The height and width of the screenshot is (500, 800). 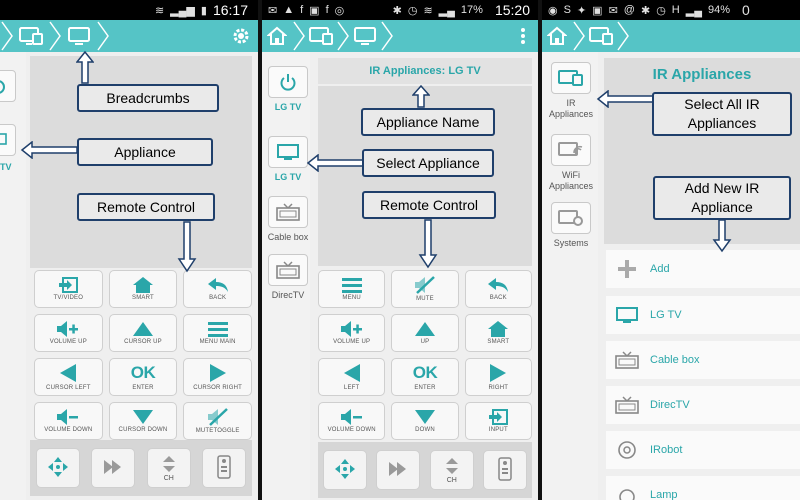 I want to click on tv-appliance-button, so click(x=8, y=140).